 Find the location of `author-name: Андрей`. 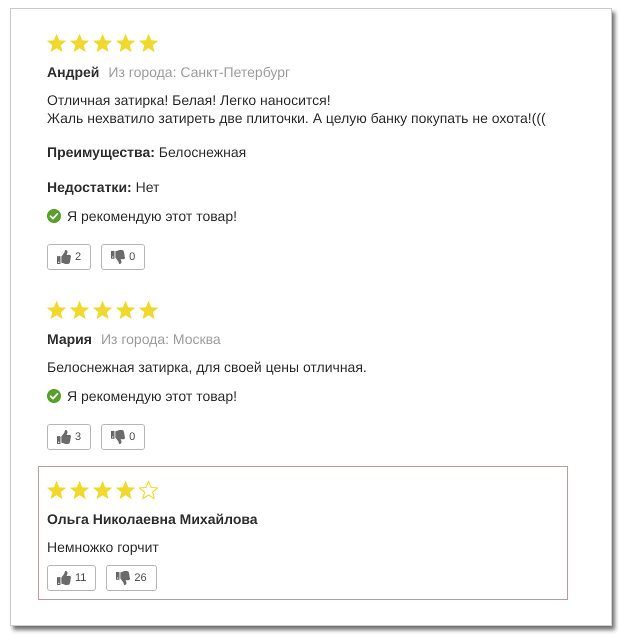

author-name: Андрей is located at coordinates (73, 72).